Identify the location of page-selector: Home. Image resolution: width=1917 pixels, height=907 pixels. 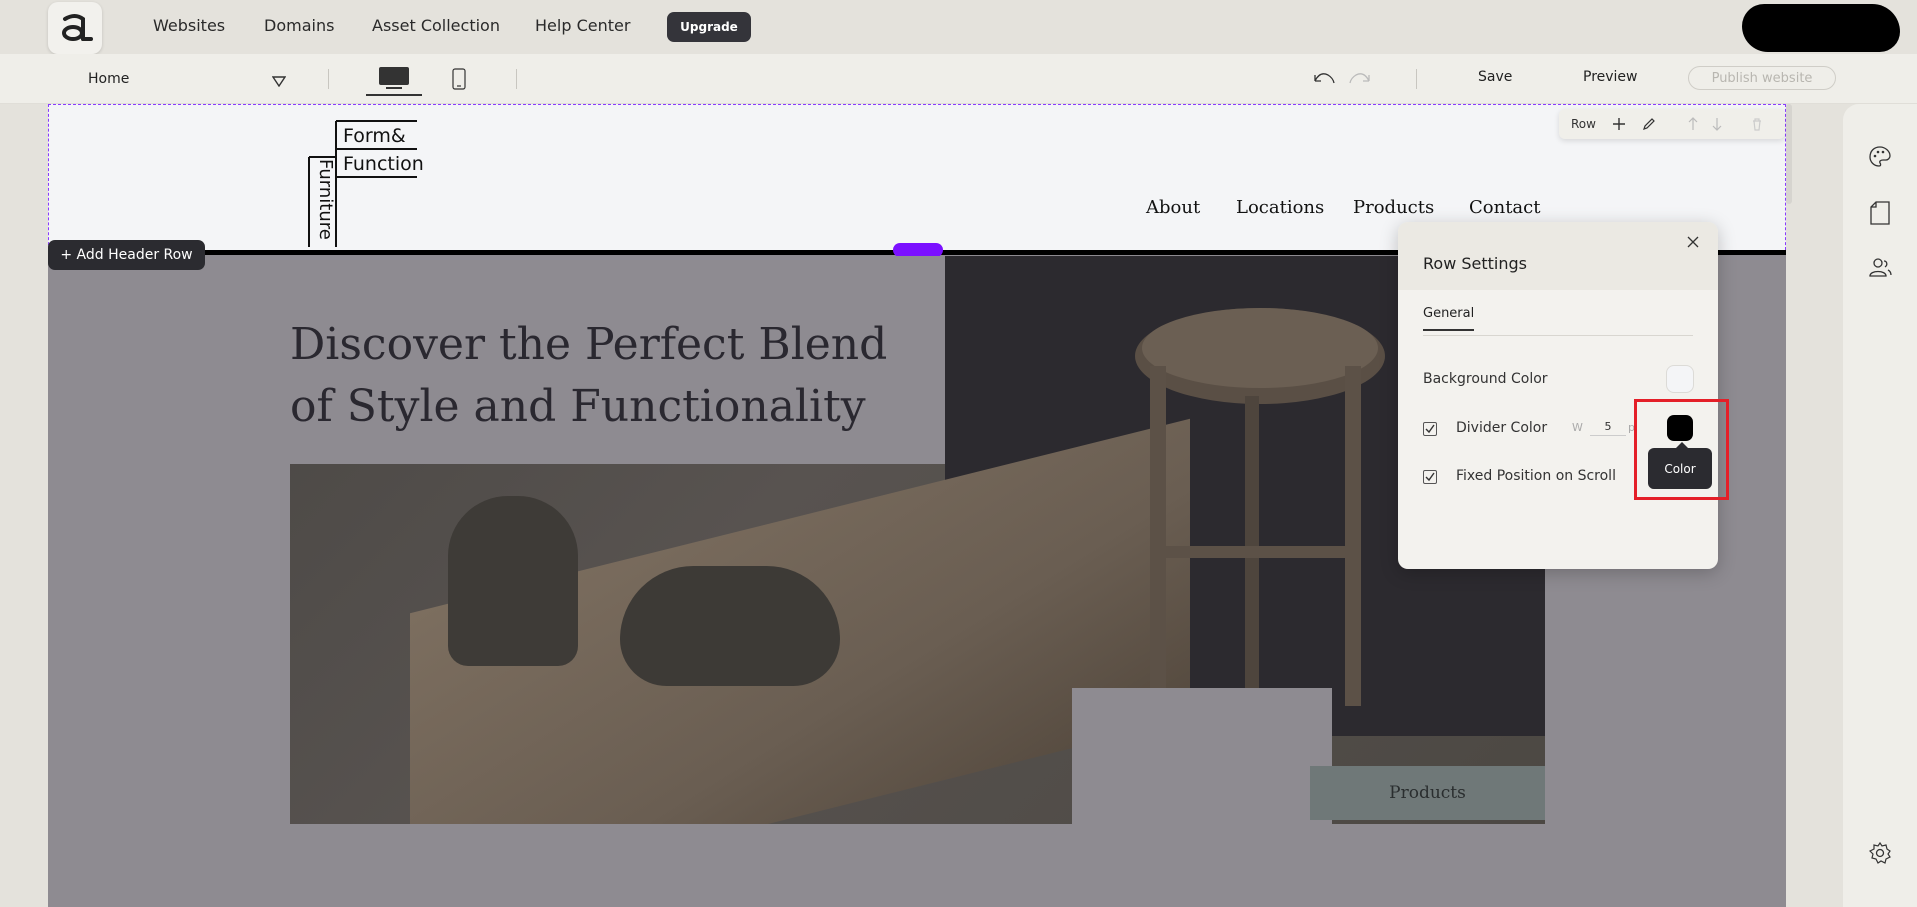
(108, 79).